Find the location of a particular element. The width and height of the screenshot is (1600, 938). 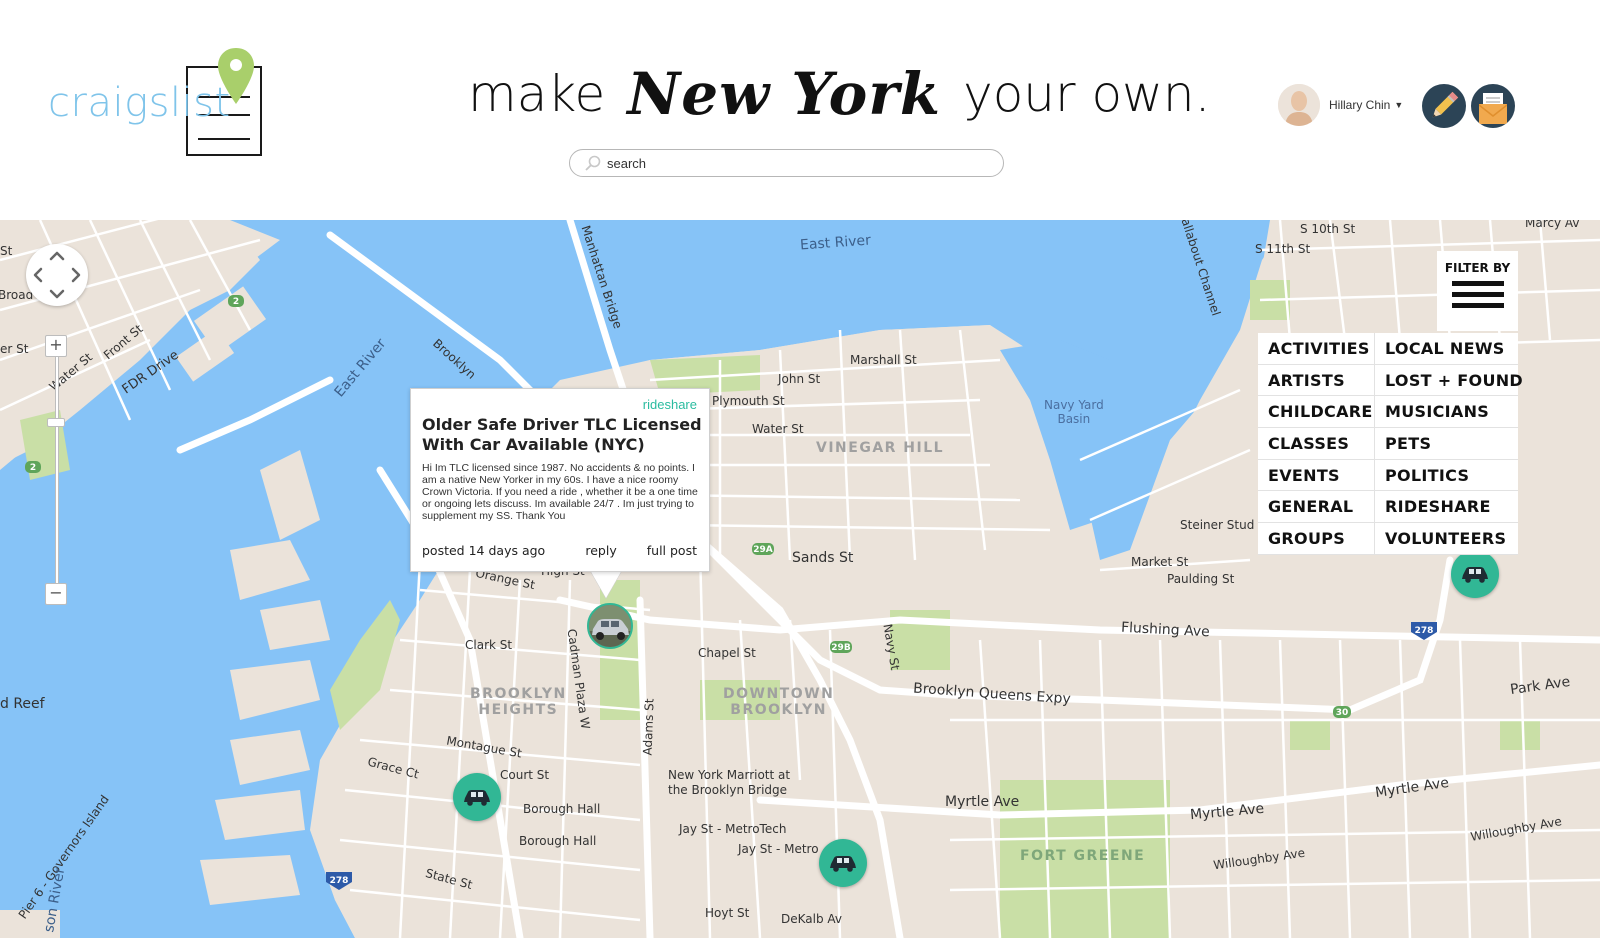

listing-category: rideshare is located at coordinates (670, 404).